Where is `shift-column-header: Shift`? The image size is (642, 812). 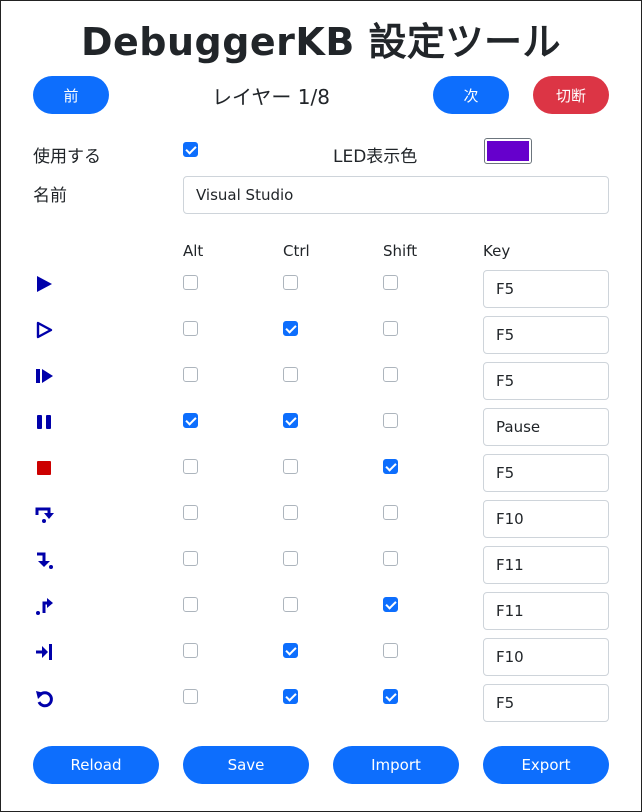 shift-column-header: Shift is located at coordinates (400, 251).